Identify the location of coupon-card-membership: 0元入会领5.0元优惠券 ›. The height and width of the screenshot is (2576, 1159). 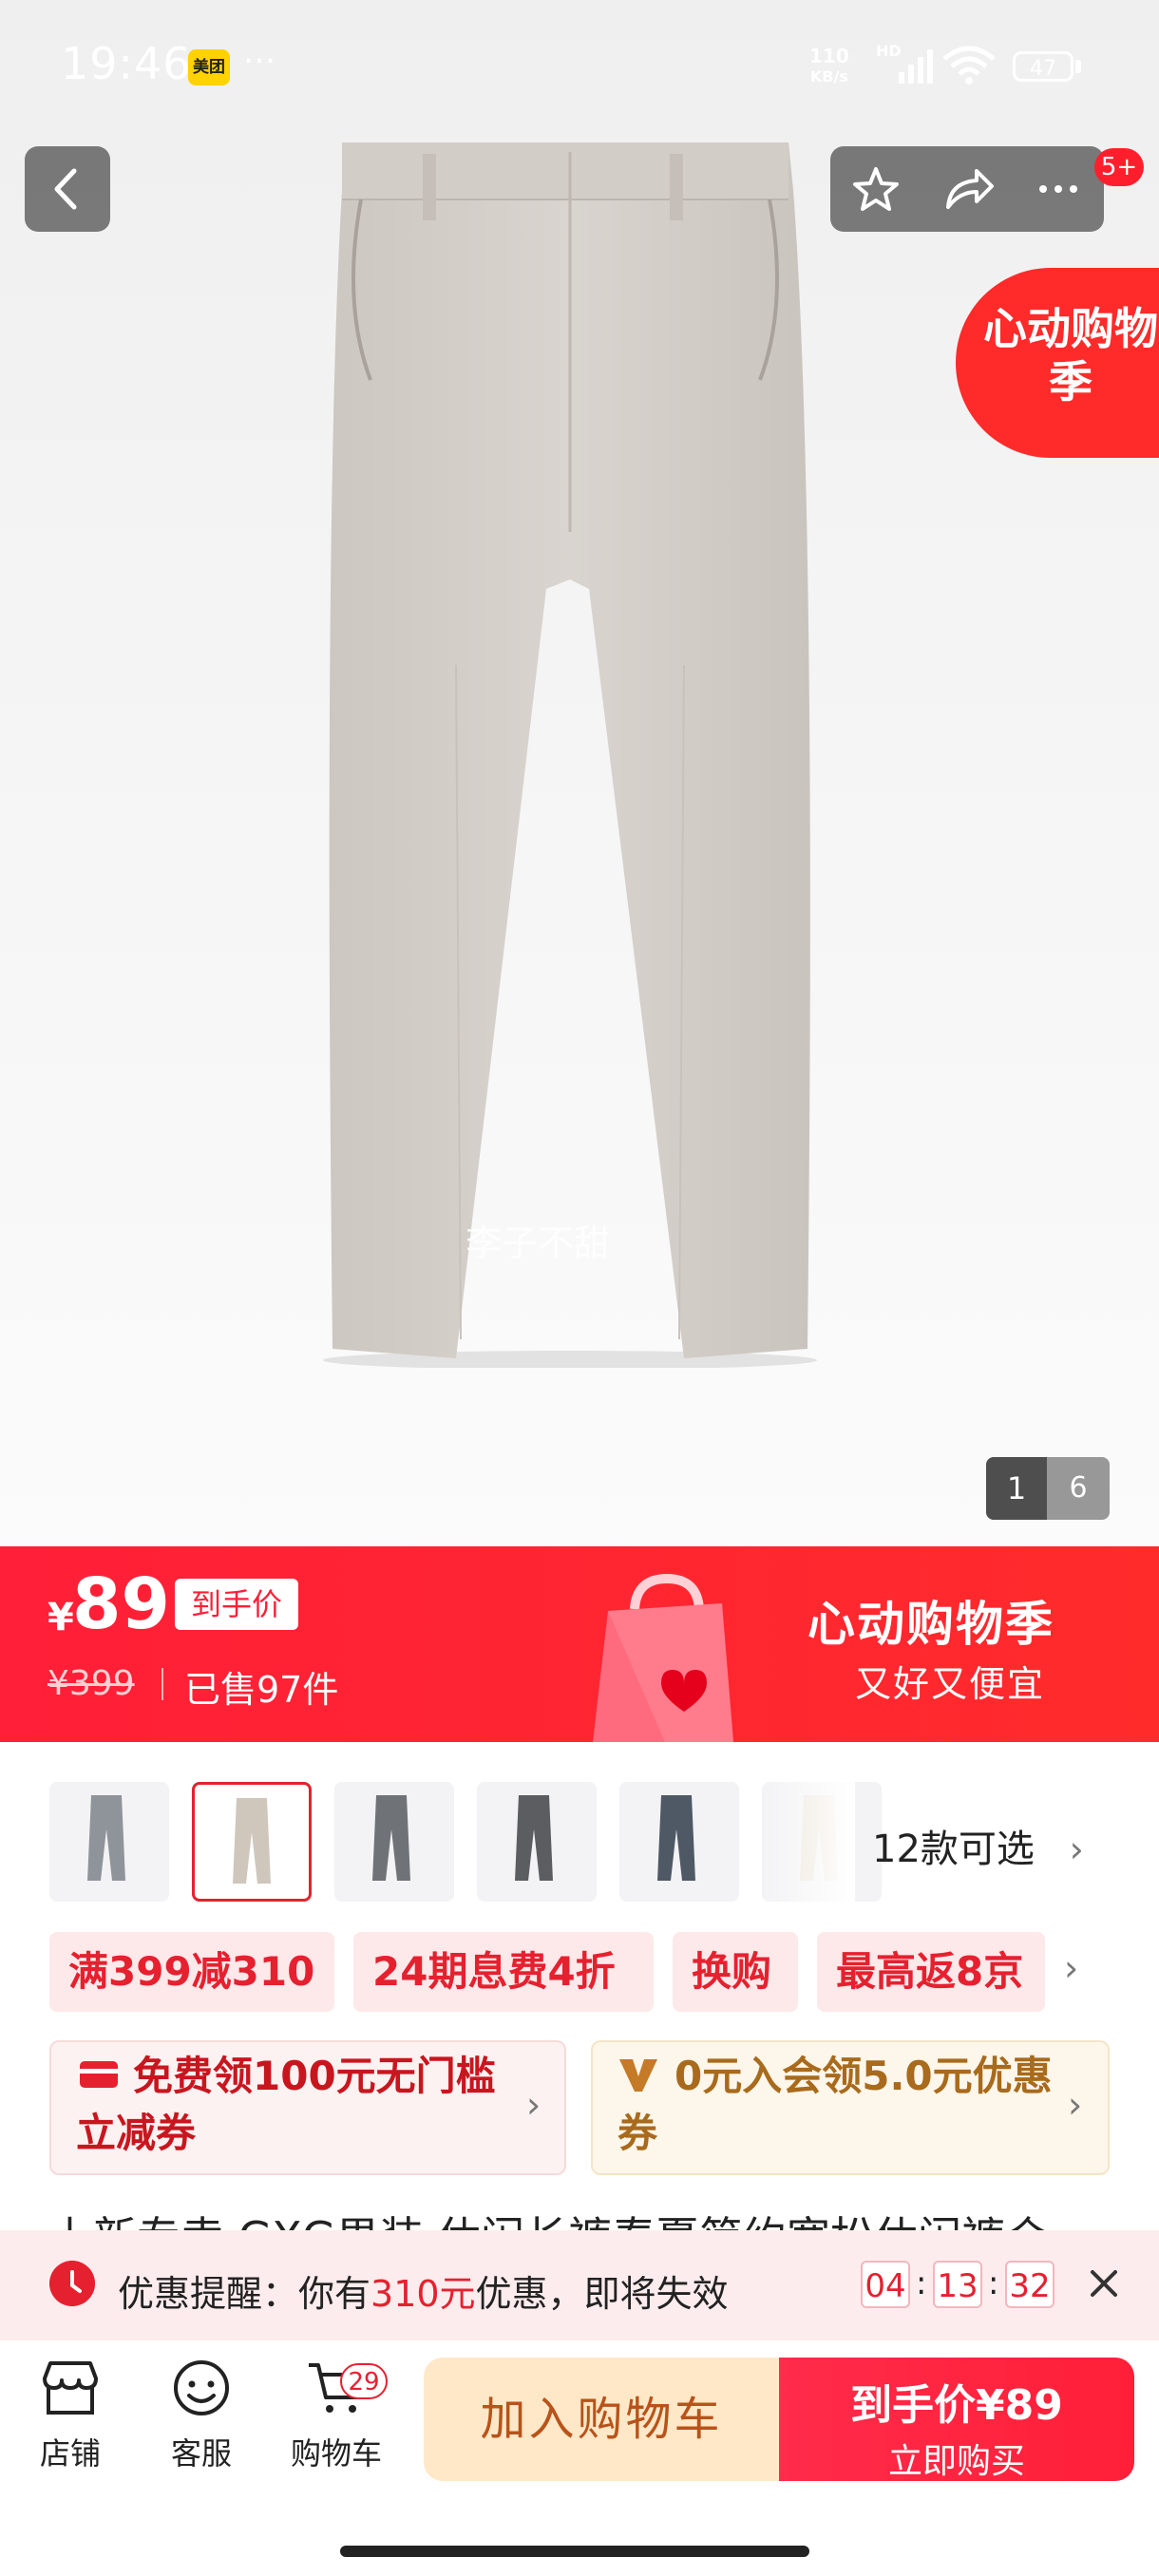
(850, 2107).